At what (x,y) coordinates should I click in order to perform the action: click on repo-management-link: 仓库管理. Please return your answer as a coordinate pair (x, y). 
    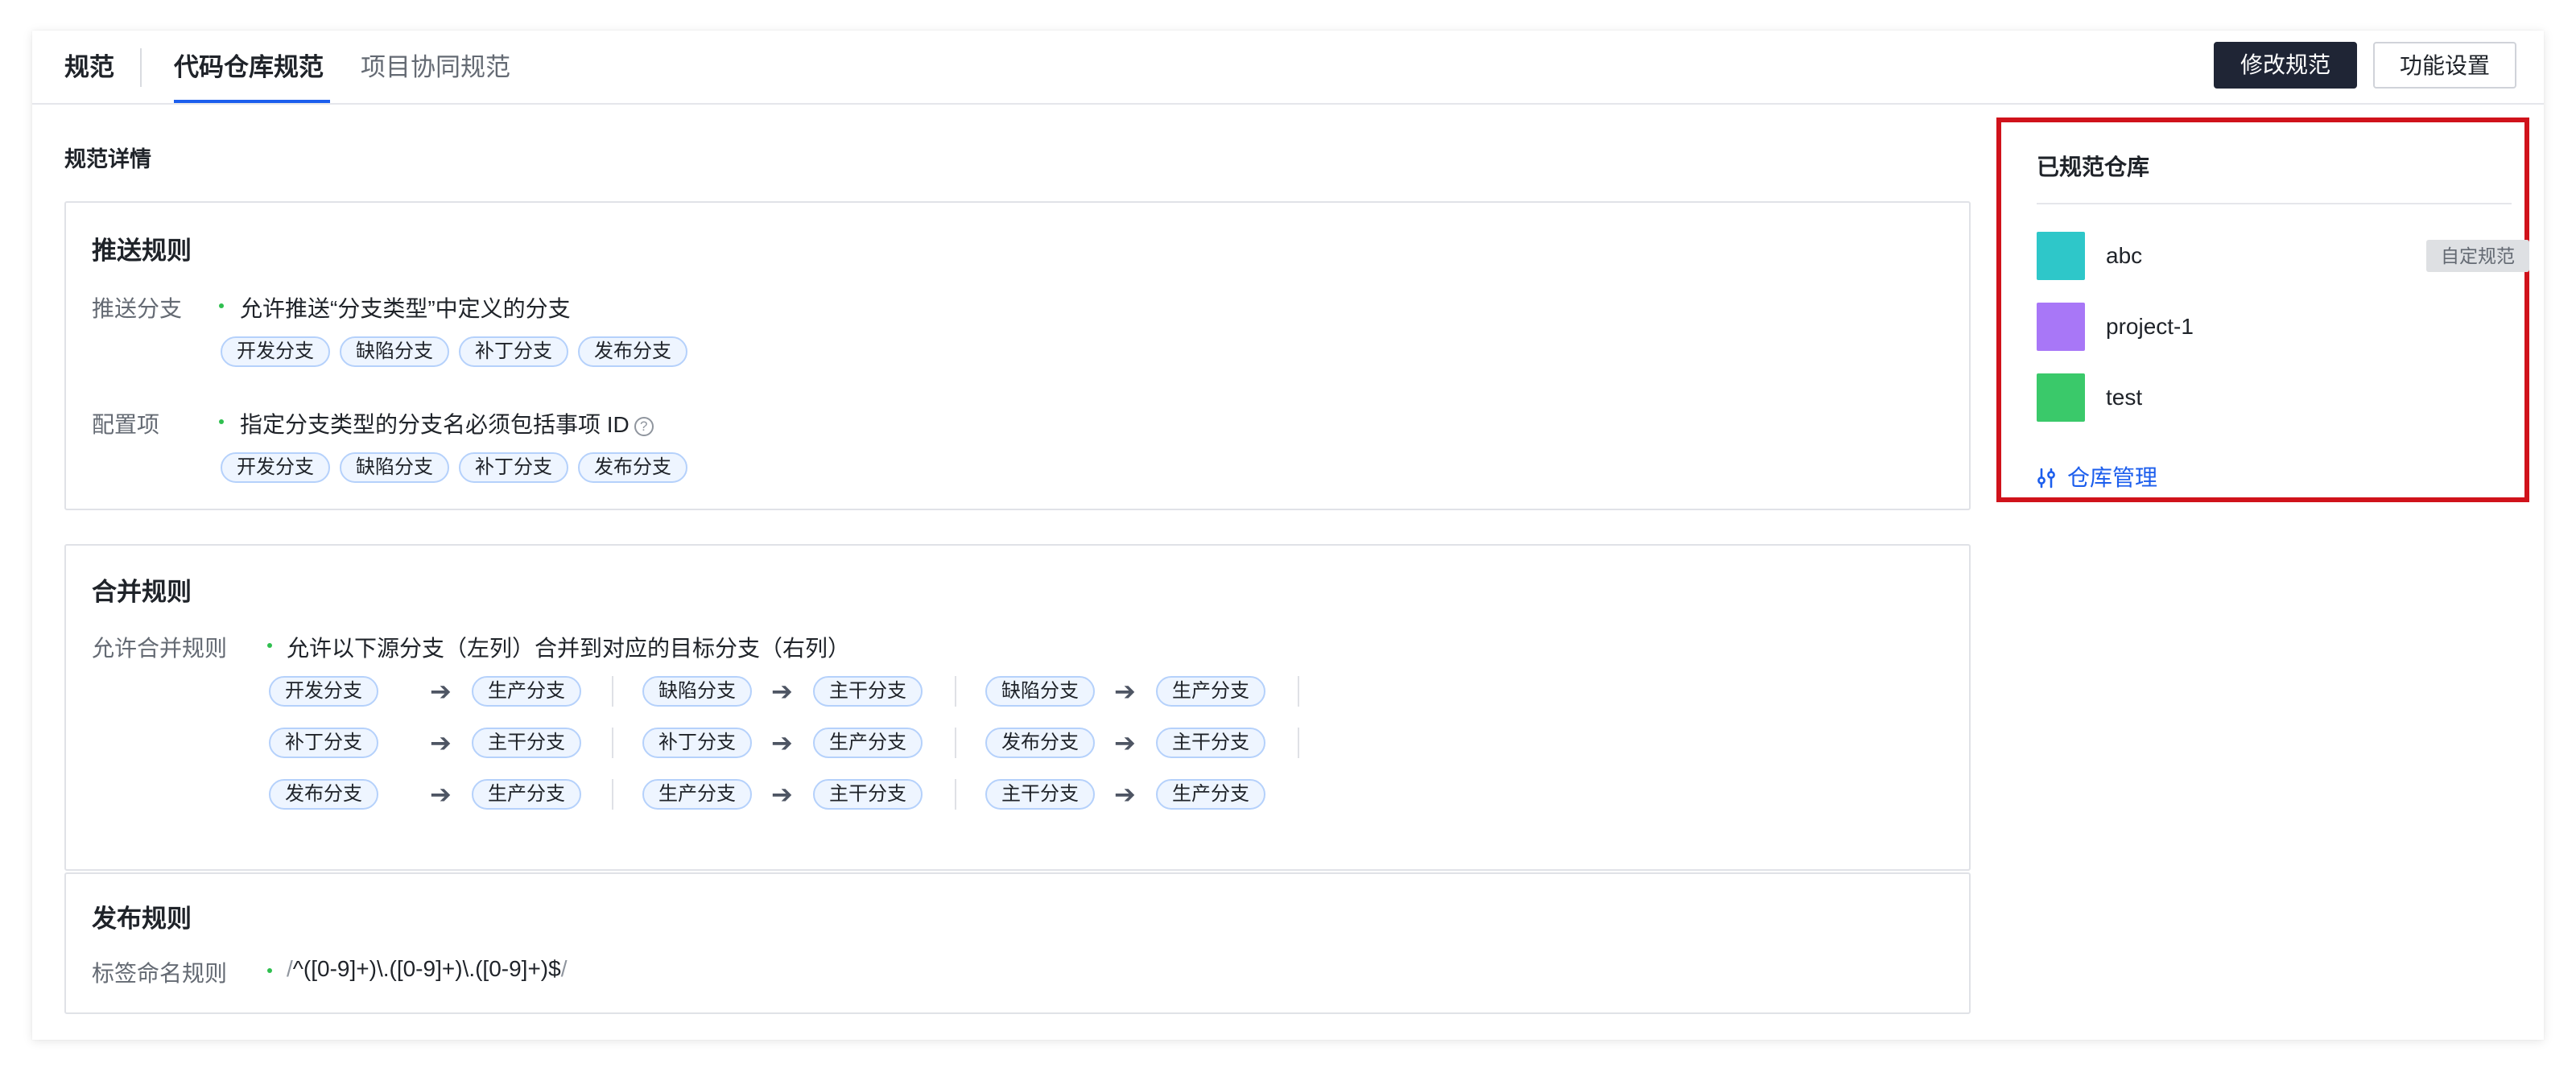
    Looking at the image, I should click on (2097, 477).